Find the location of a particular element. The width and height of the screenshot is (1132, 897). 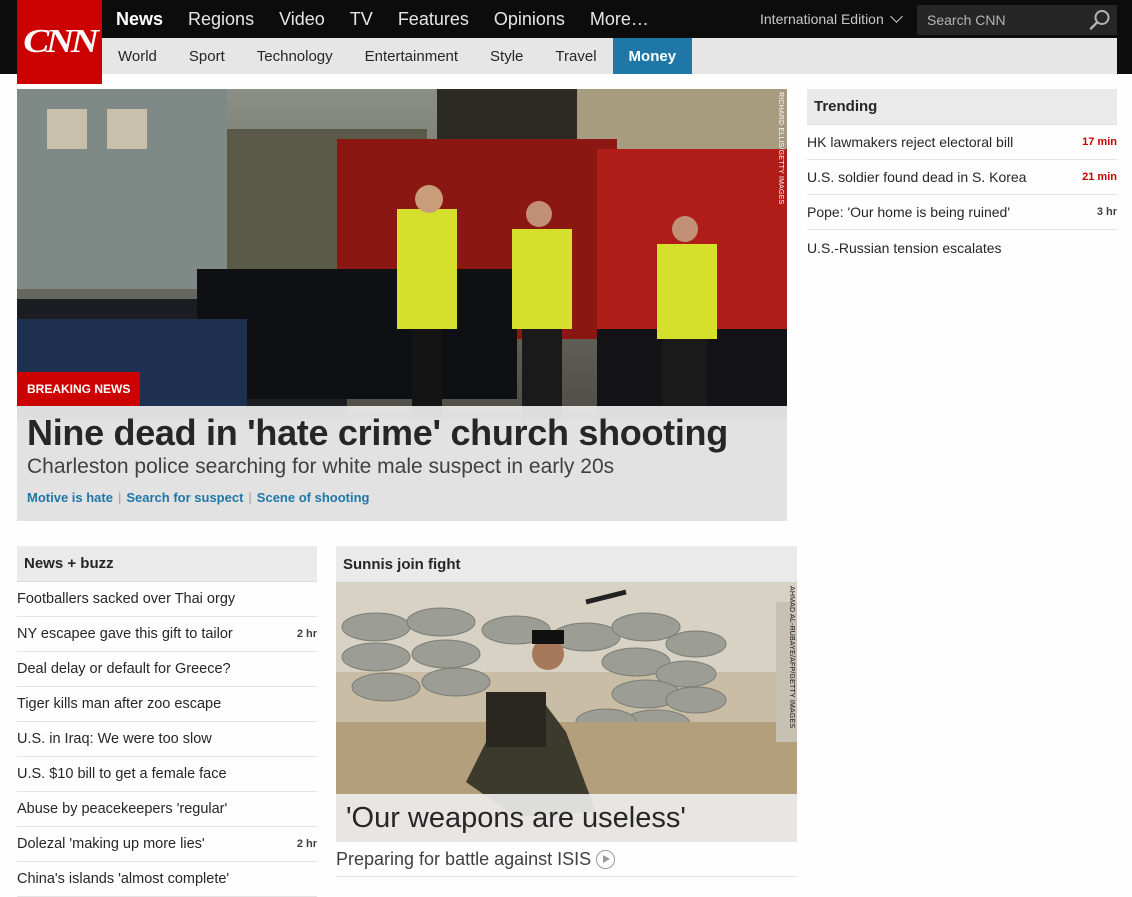

play-icon is located at coordinates (606, 859).